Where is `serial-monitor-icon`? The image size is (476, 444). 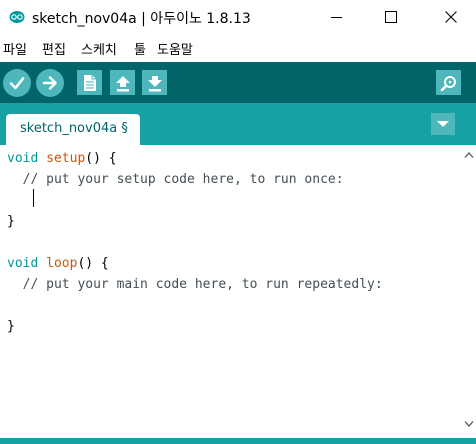 serial-monitor-icon is located at coordinates (448, 83).